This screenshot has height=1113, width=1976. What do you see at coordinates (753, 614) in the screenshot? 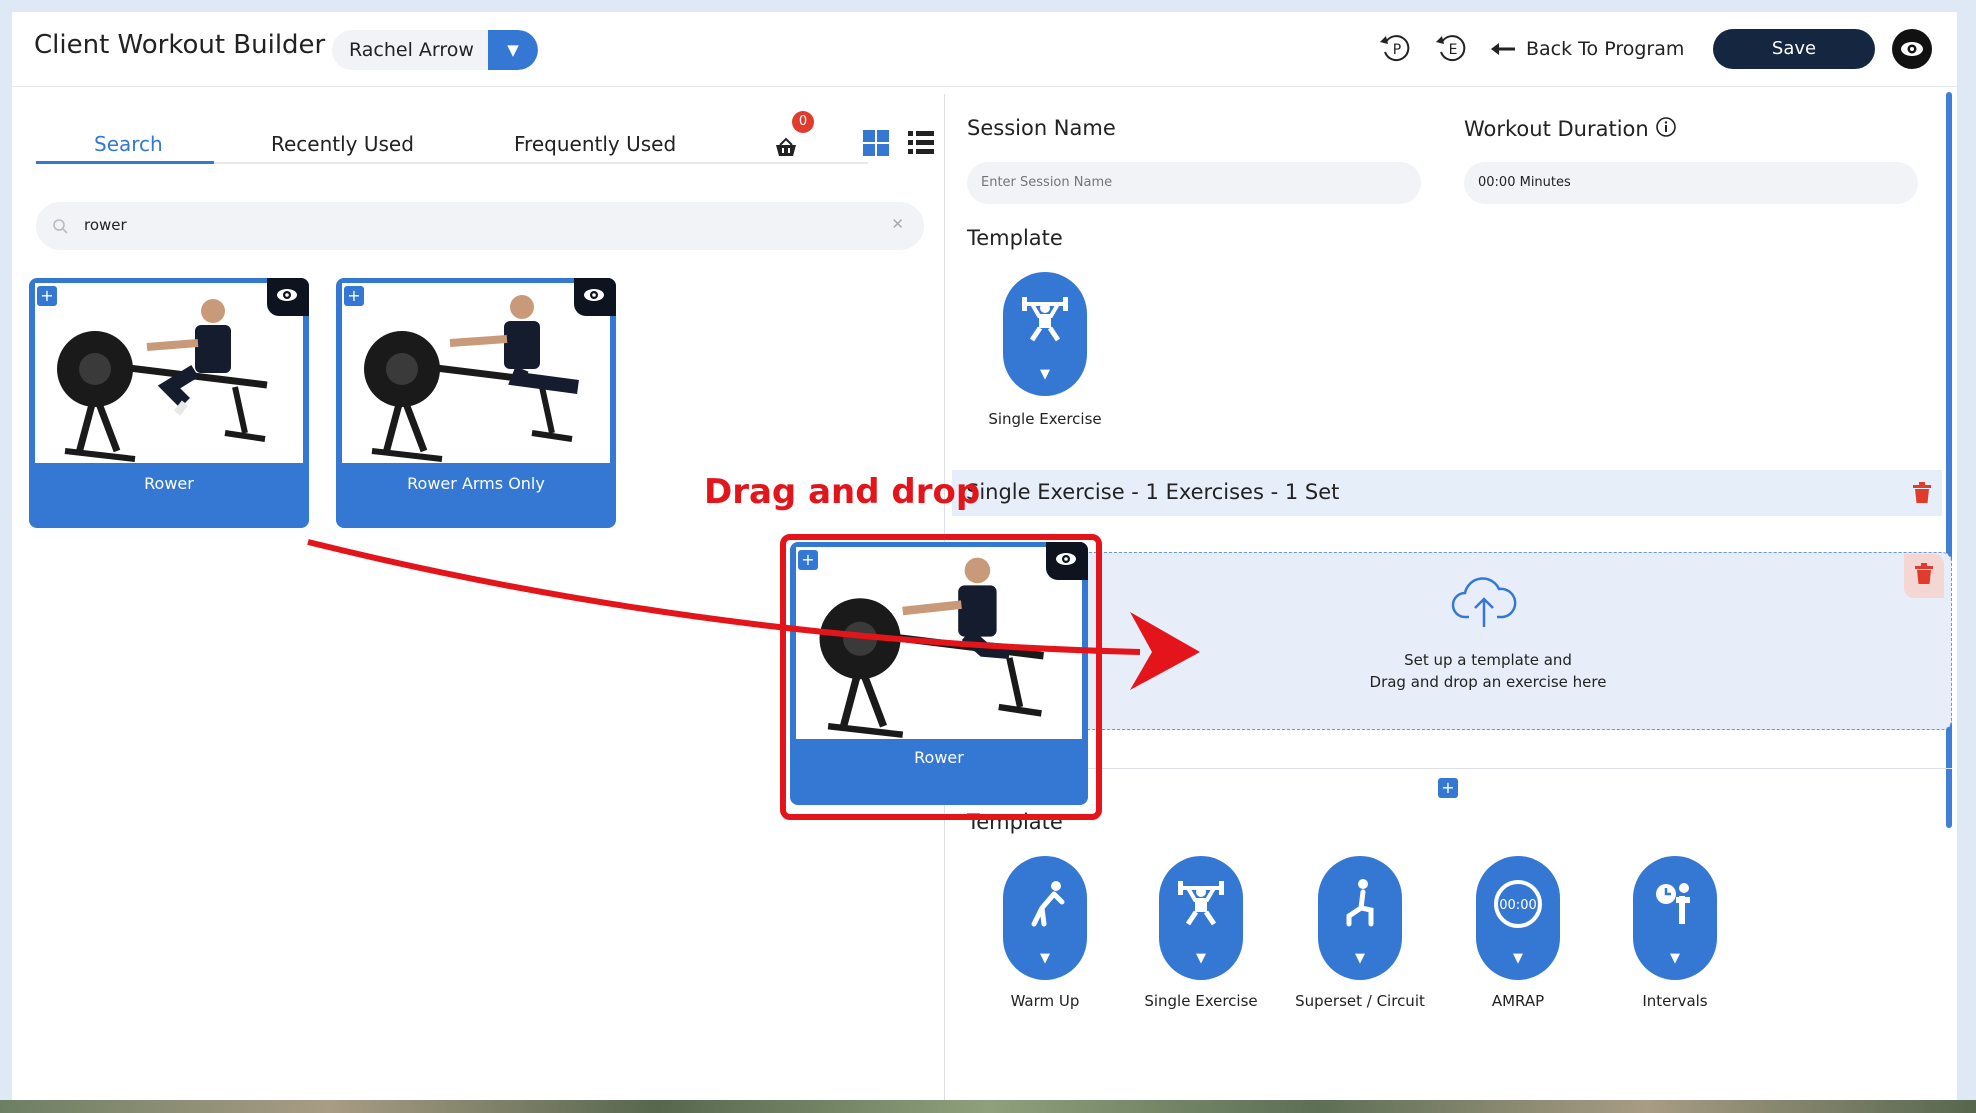
I see `drag-arrow` at bounding box center [753, 614].